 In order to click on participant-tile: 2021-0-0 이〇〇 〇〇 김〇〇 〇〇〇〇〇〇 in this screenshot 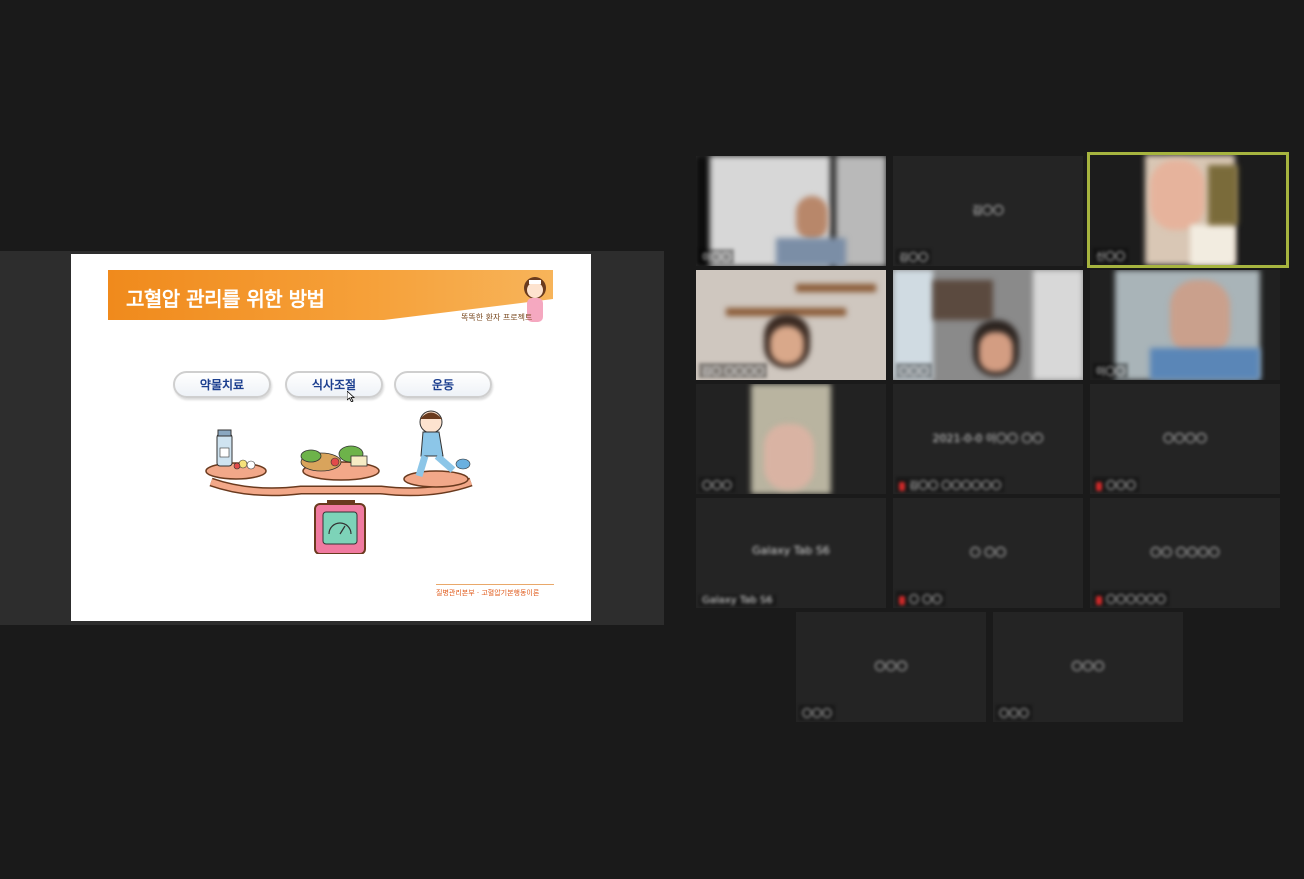, I will do `click(988, 439)`.